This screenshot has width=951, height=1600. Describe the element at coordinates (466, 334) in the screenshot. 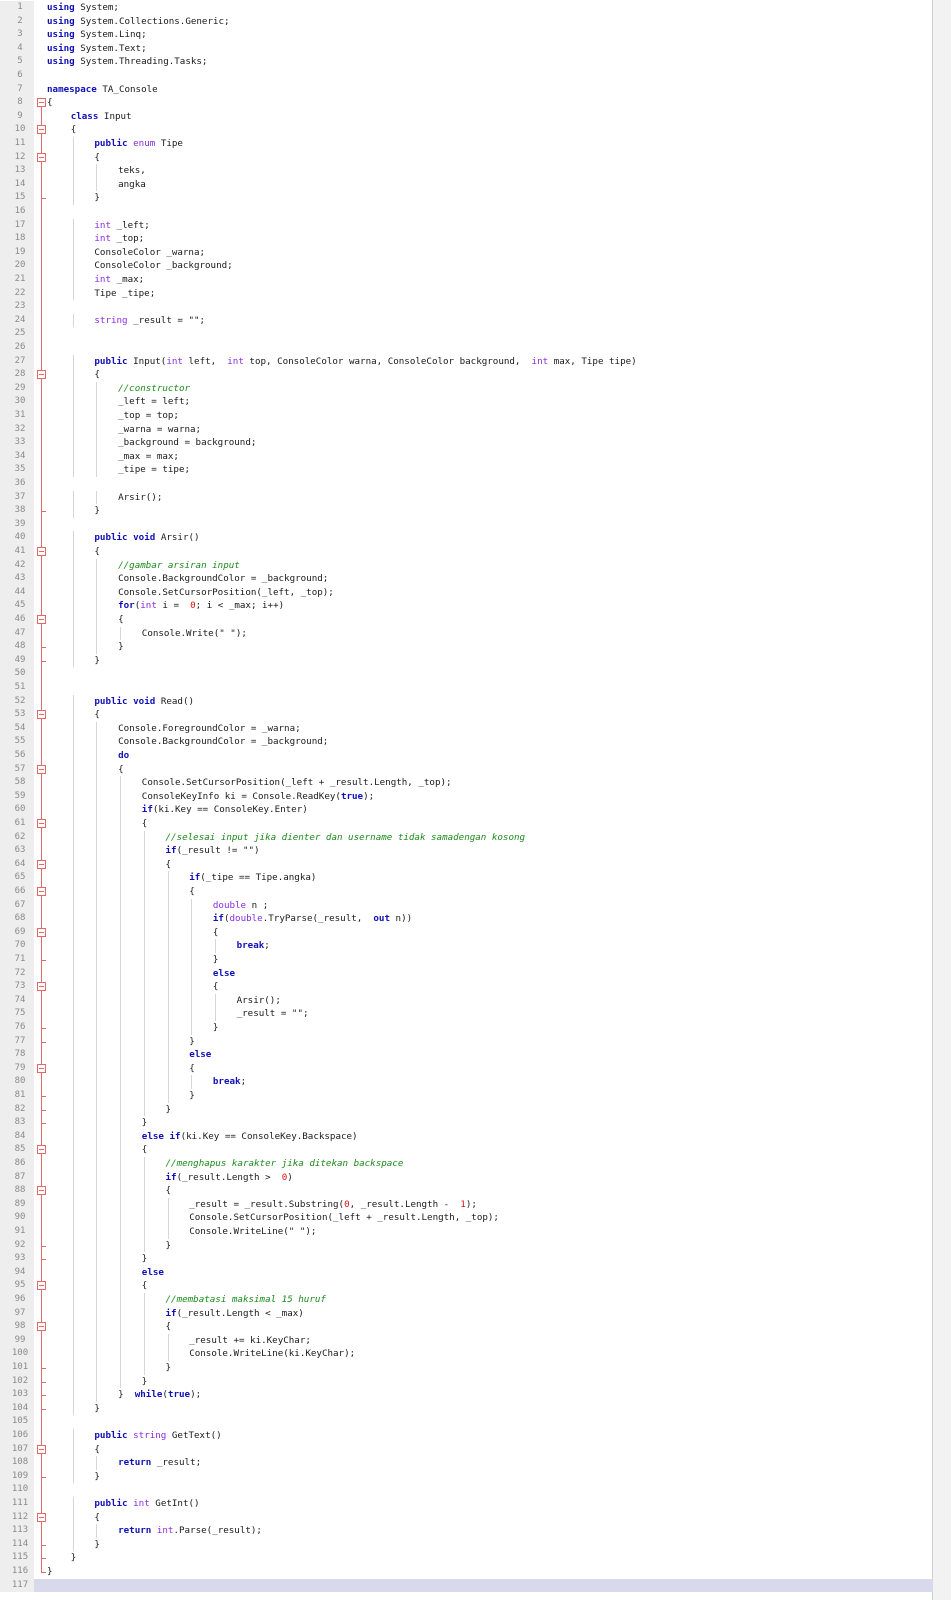

I see `code-line: 25` at that location.